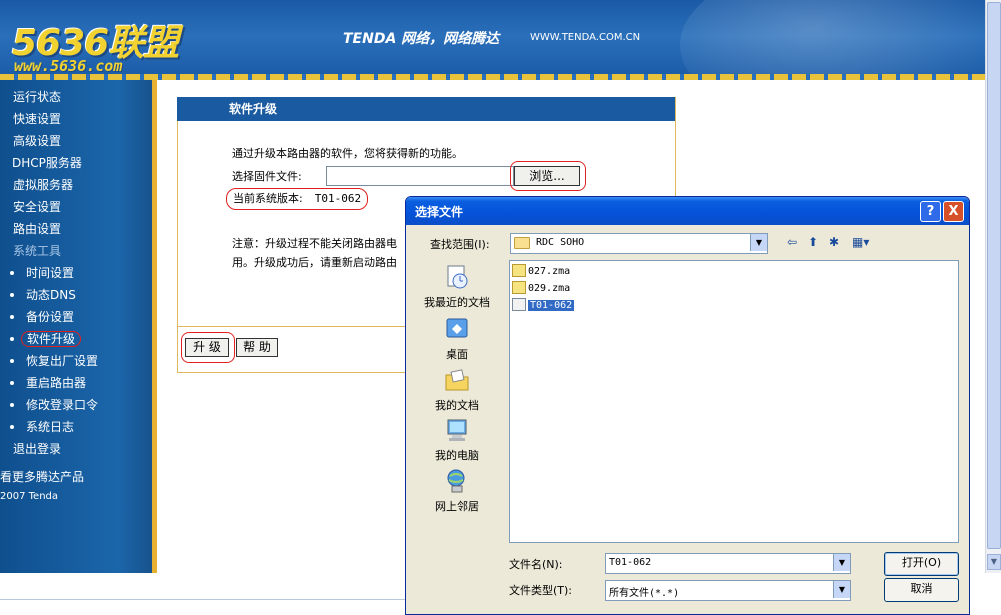 The width and height of the screenshot is (1001, 615). I want to click on scrollbar-thumb, so click(994, 275).